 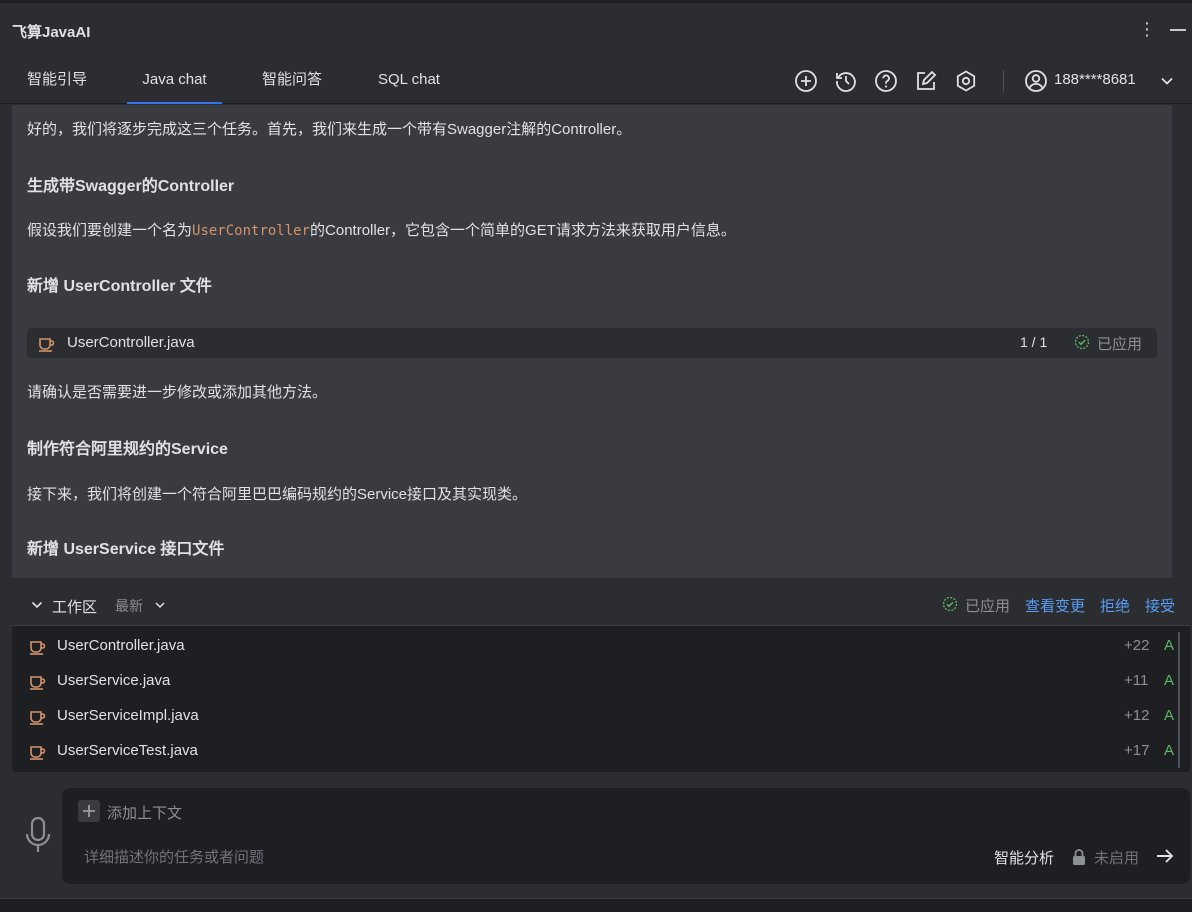 I want to click on chat-heading-new-interface: 新增 UserService 接口文件, so click(x=126, y=549).